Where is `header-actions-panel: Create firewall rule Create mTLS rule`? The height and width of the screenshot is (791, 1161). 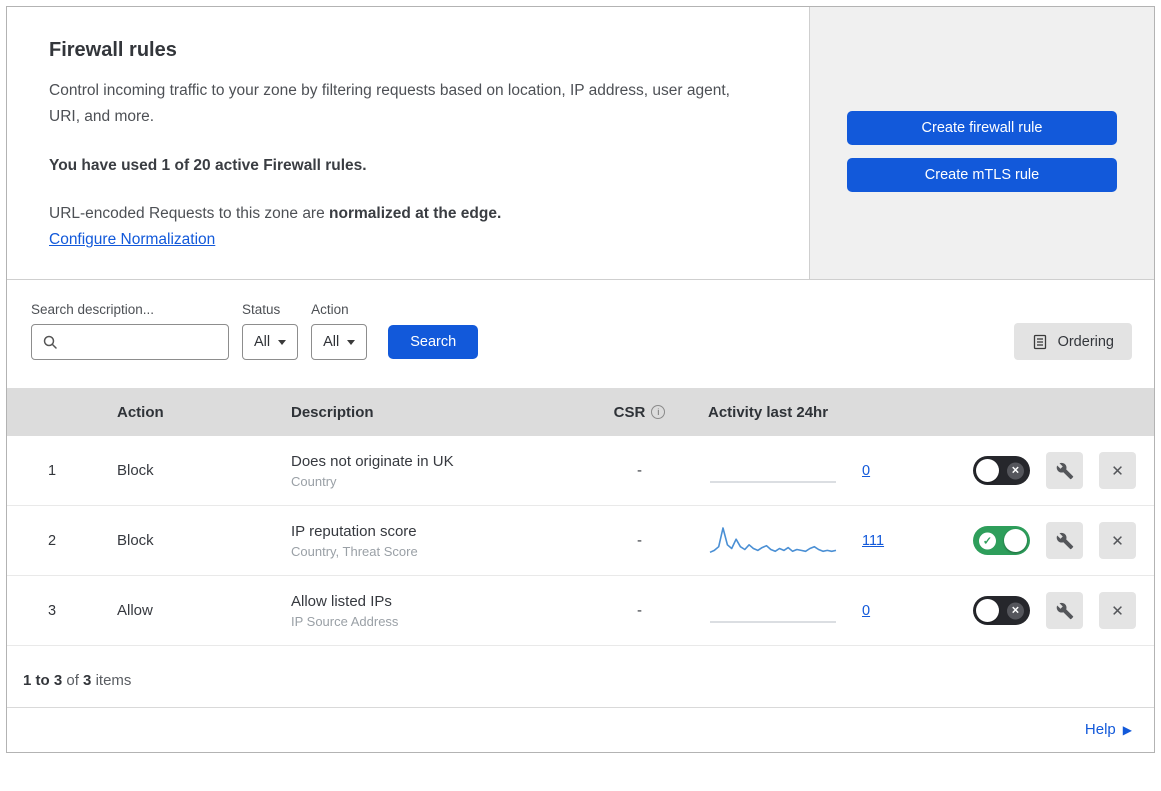 header-actions-panel: Create firewall rule Create mTLS rule is located at coordinates (982, 143).